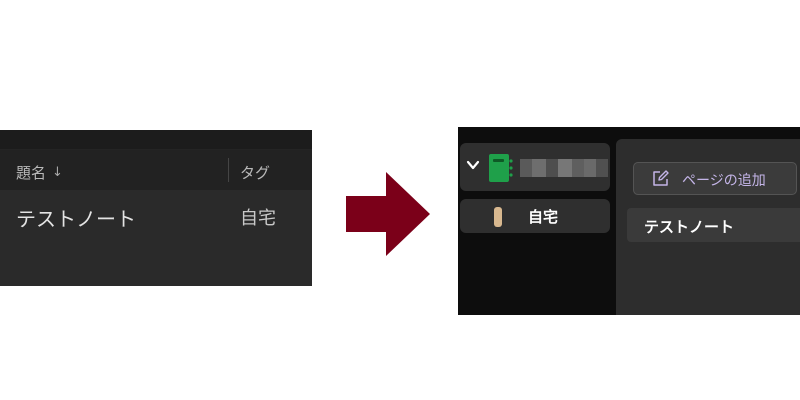  Describe the element at coordinates (156, 216) in the screenshot. I see `table-row: テストノート 自宅` at that location.